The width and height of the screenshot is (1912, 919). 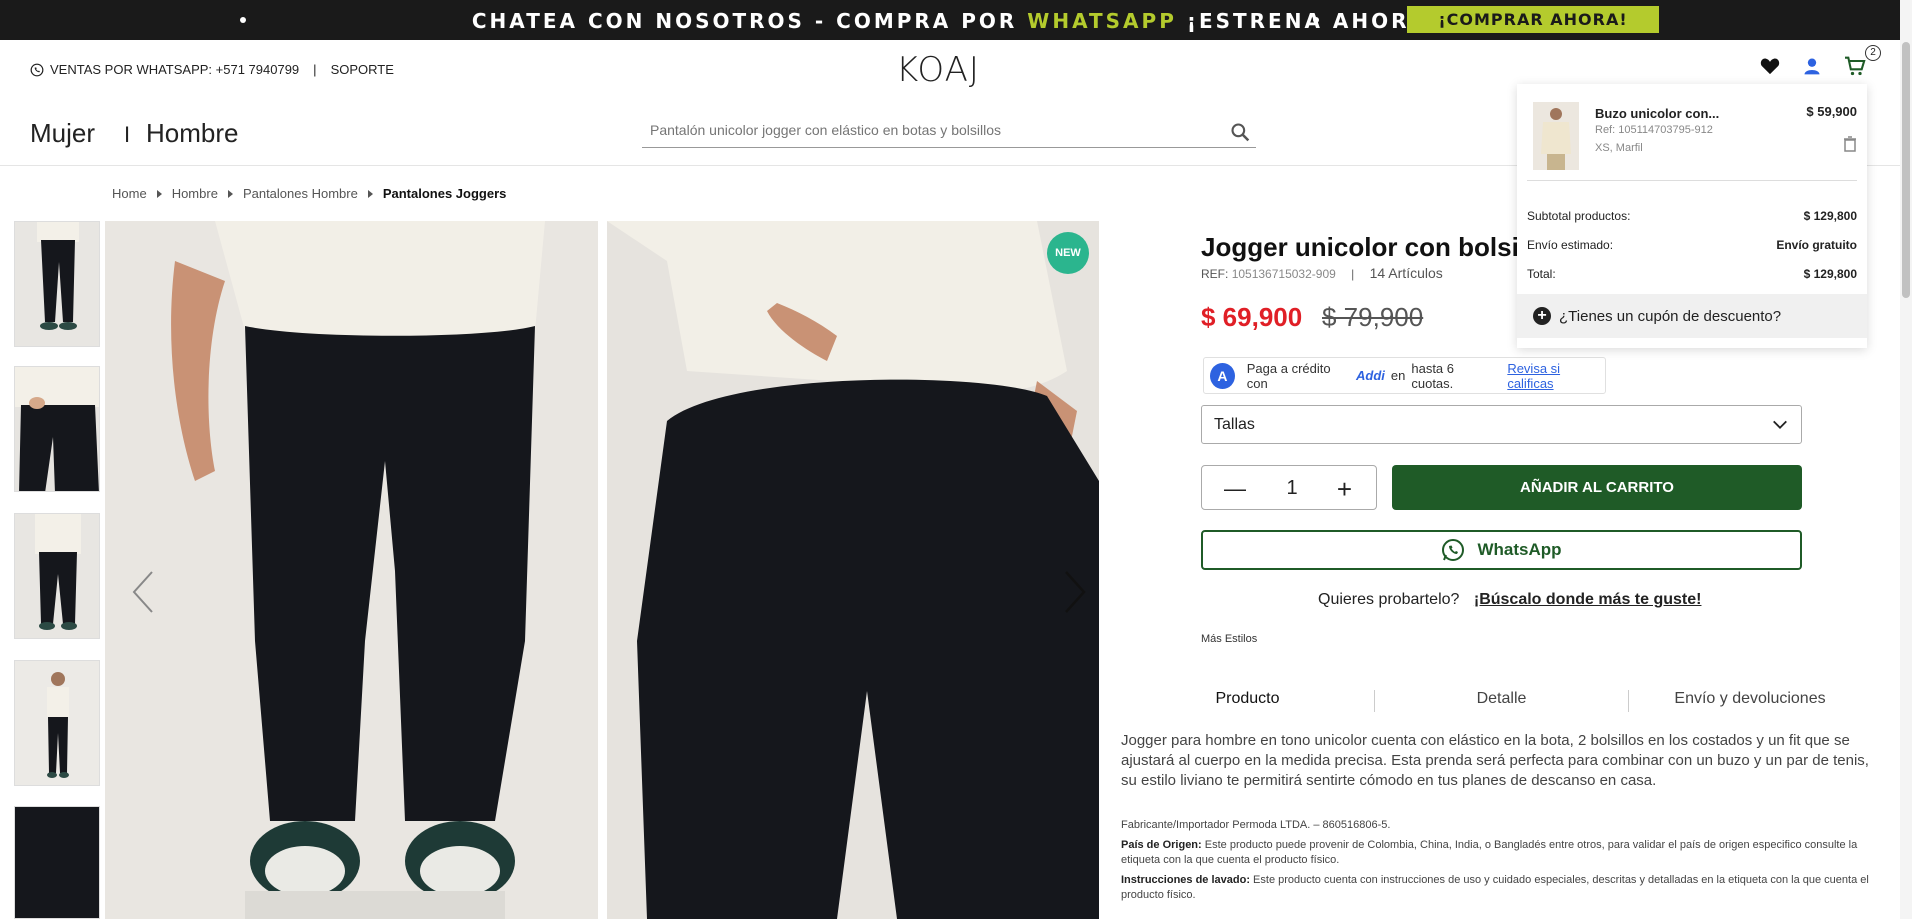 I want to click on cart-icon, so click(x=1855, y=66).